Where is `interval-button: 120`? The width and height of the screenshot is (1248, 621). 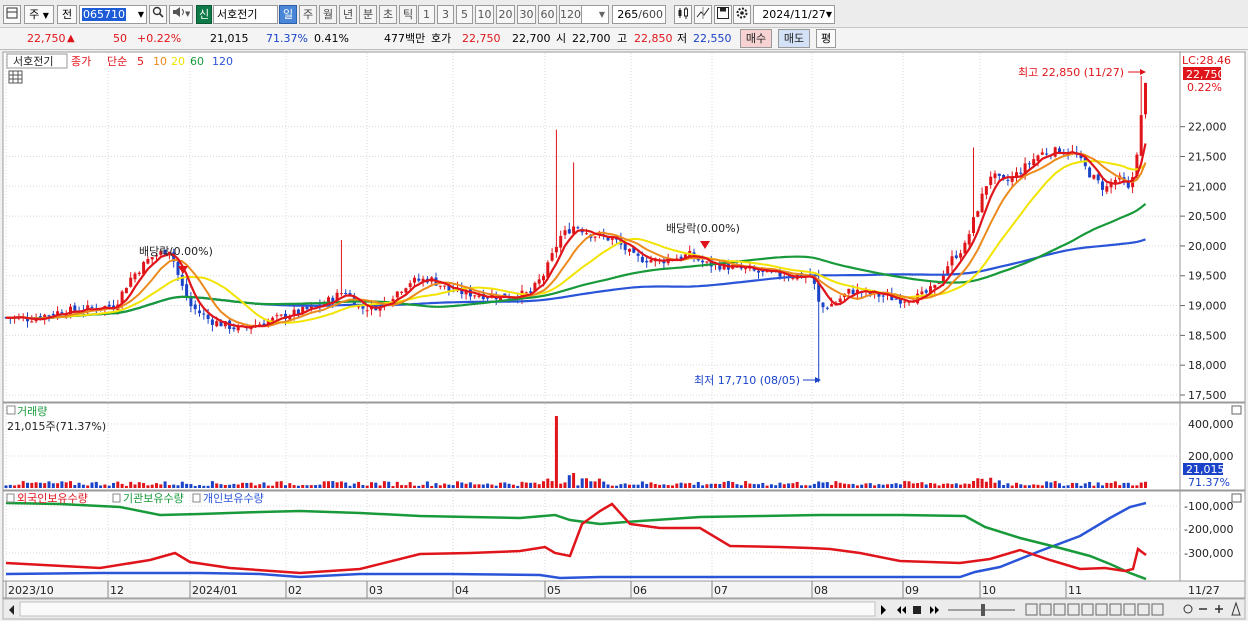 interval-button: 120 is located at coordinates (570, 14).